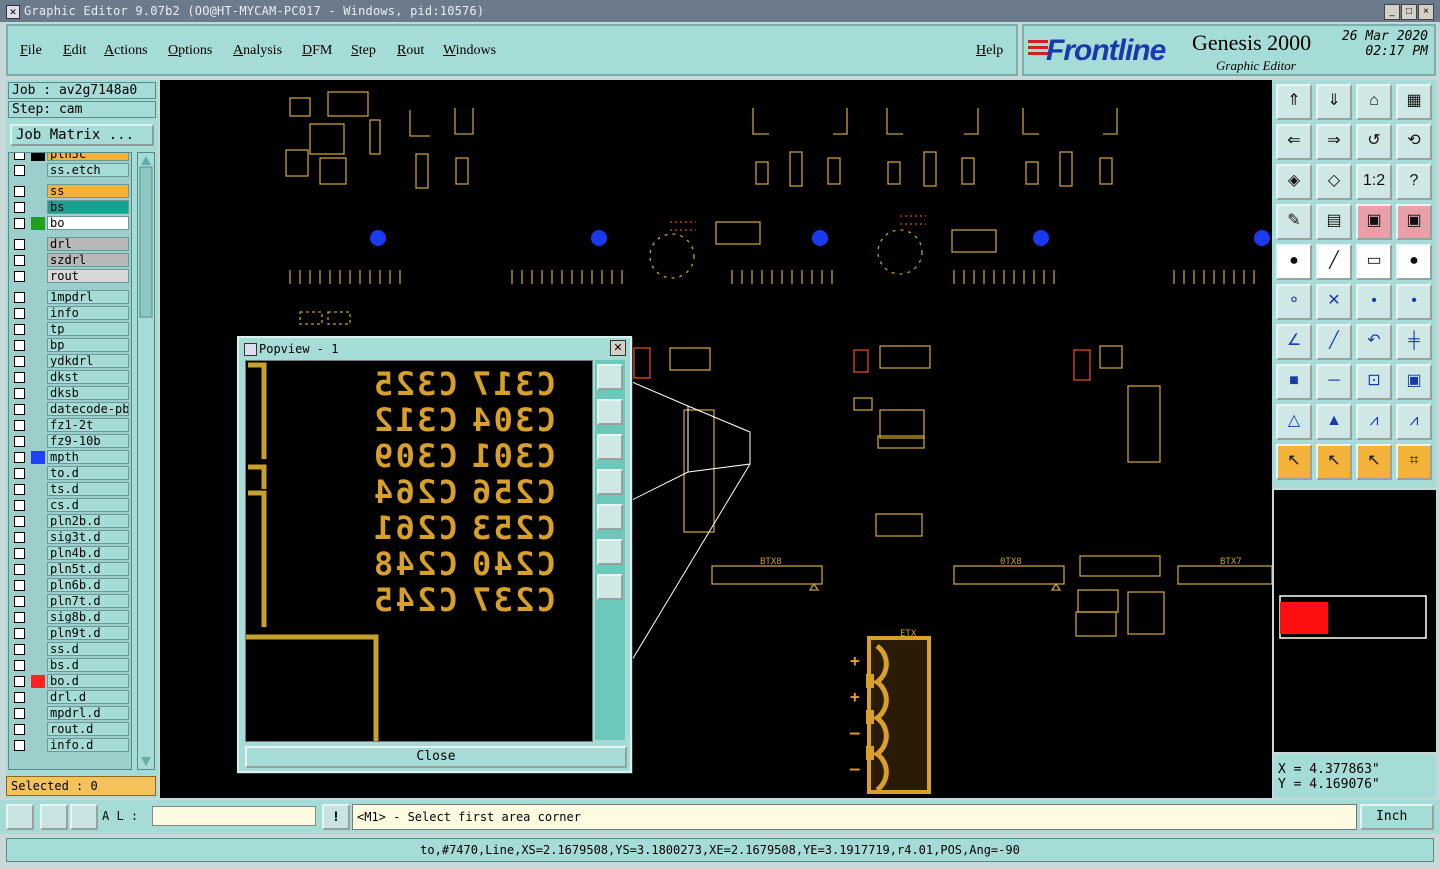 The image size is (1440, 869). Describe the element at coordinates (190, 51) in the screenshot. I see `menu-options: Options` at that location.